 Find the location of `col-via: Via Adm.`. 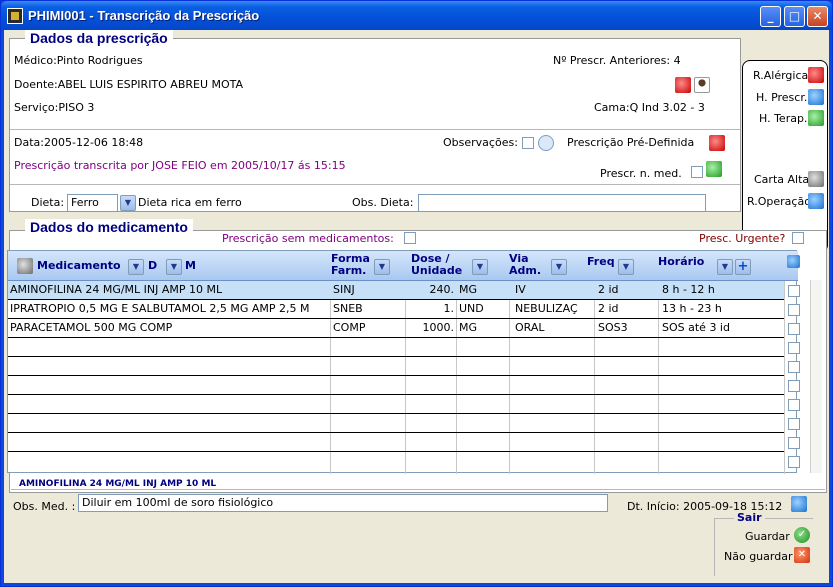

col-via: Via Adm. is located at coordinates (525, 265).